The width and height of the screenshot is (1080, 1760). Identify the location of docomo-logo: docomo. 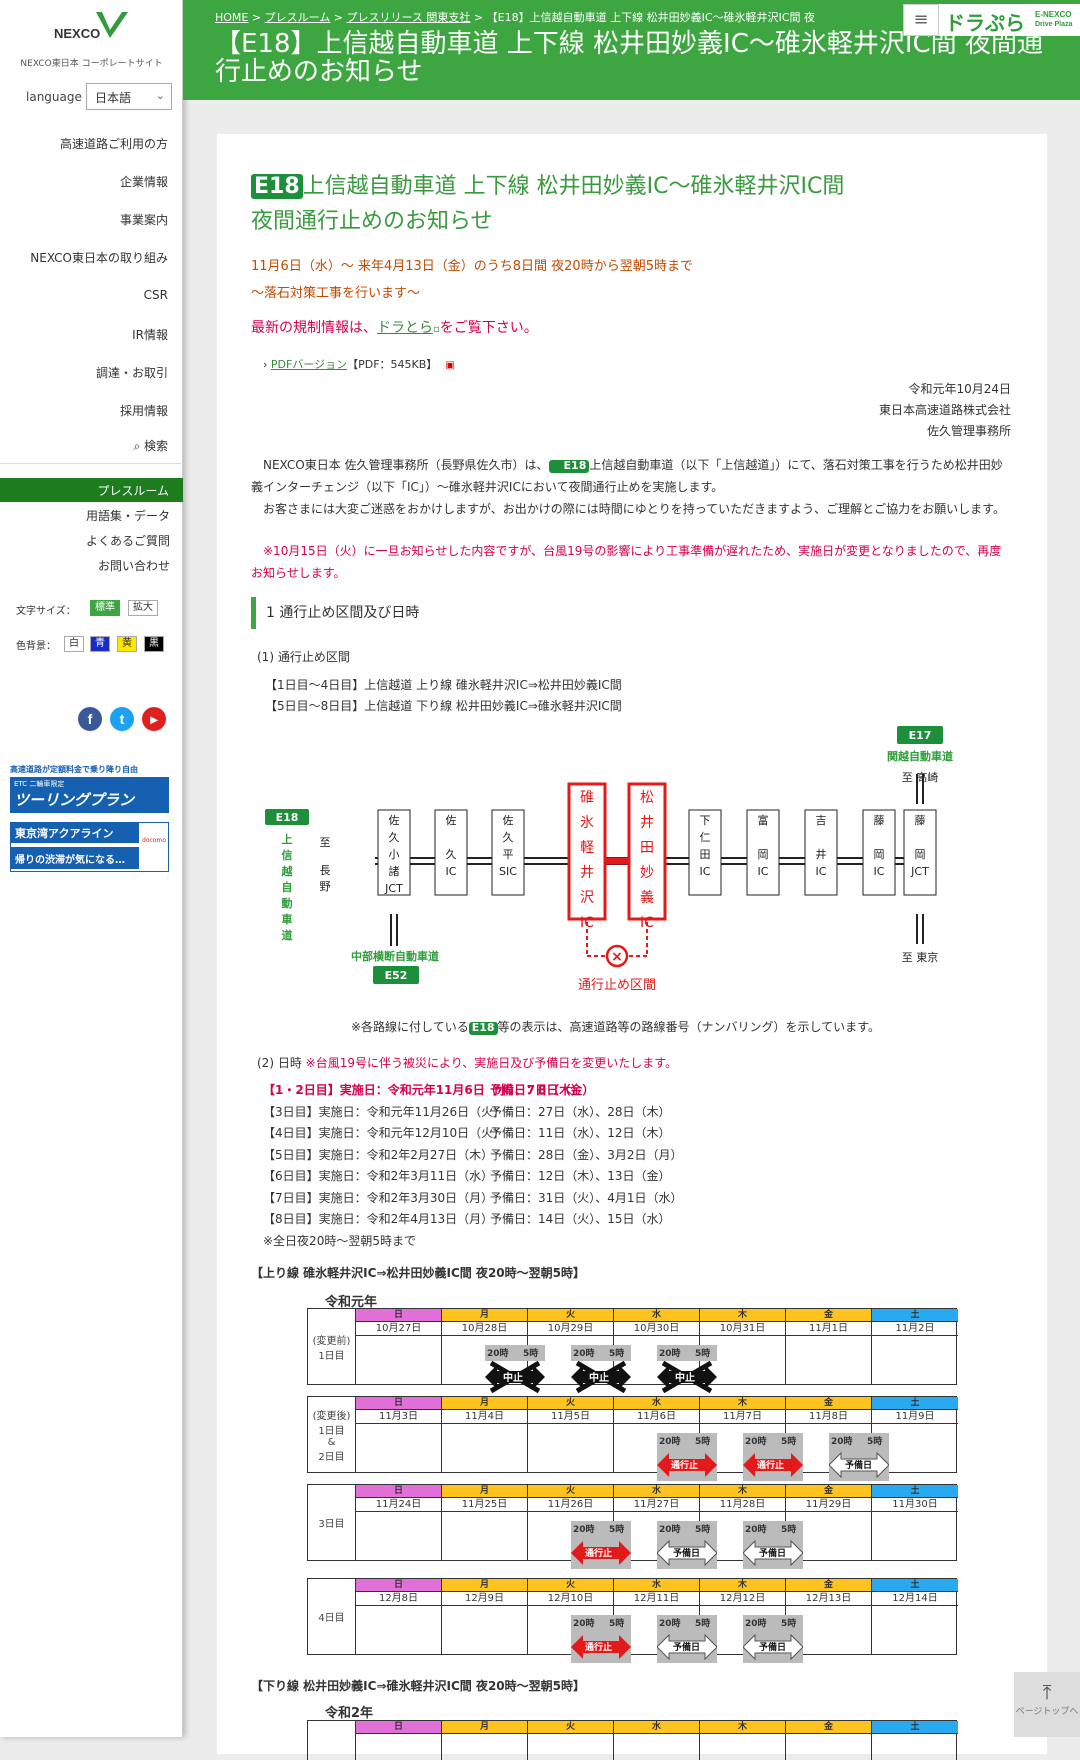
(154, 840).